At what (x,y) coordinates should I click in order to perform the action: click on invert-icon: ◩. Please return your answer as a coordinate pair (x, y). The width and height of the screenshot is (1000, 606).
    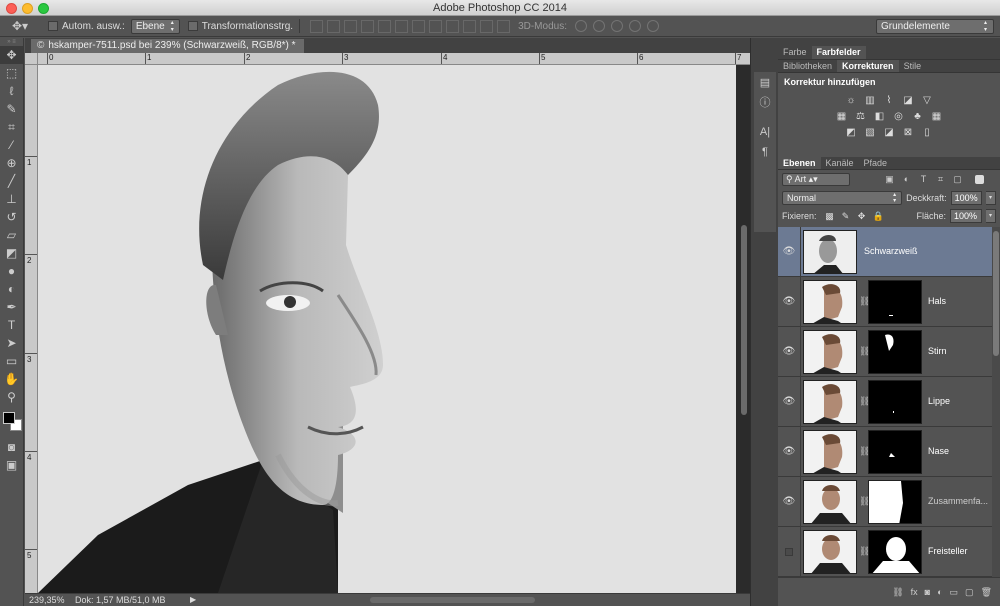
    Looking at the image, I should click on (851, 132).